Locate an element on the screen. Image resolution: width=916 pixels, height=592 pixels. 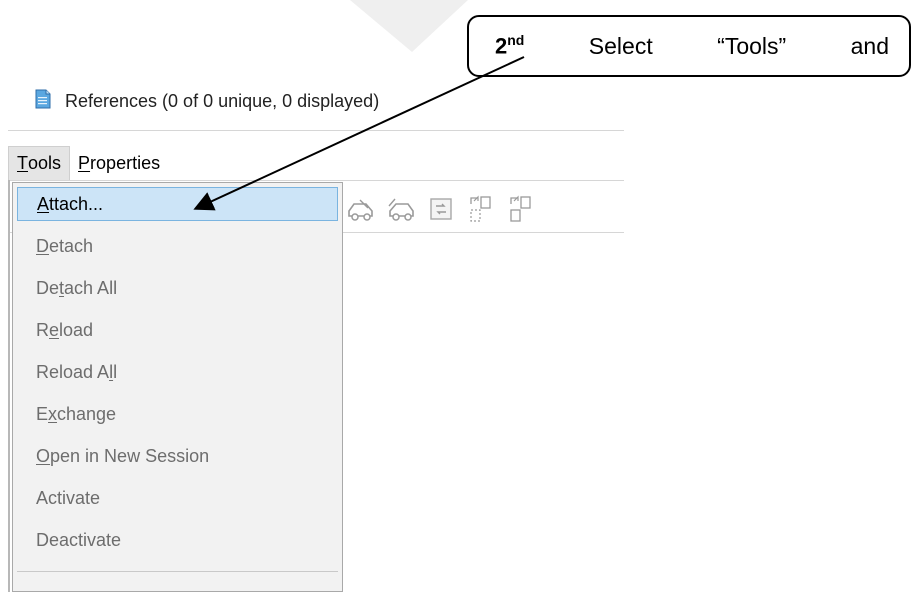
menu-bar: Tools Properties is located at coordinates (88, 163).